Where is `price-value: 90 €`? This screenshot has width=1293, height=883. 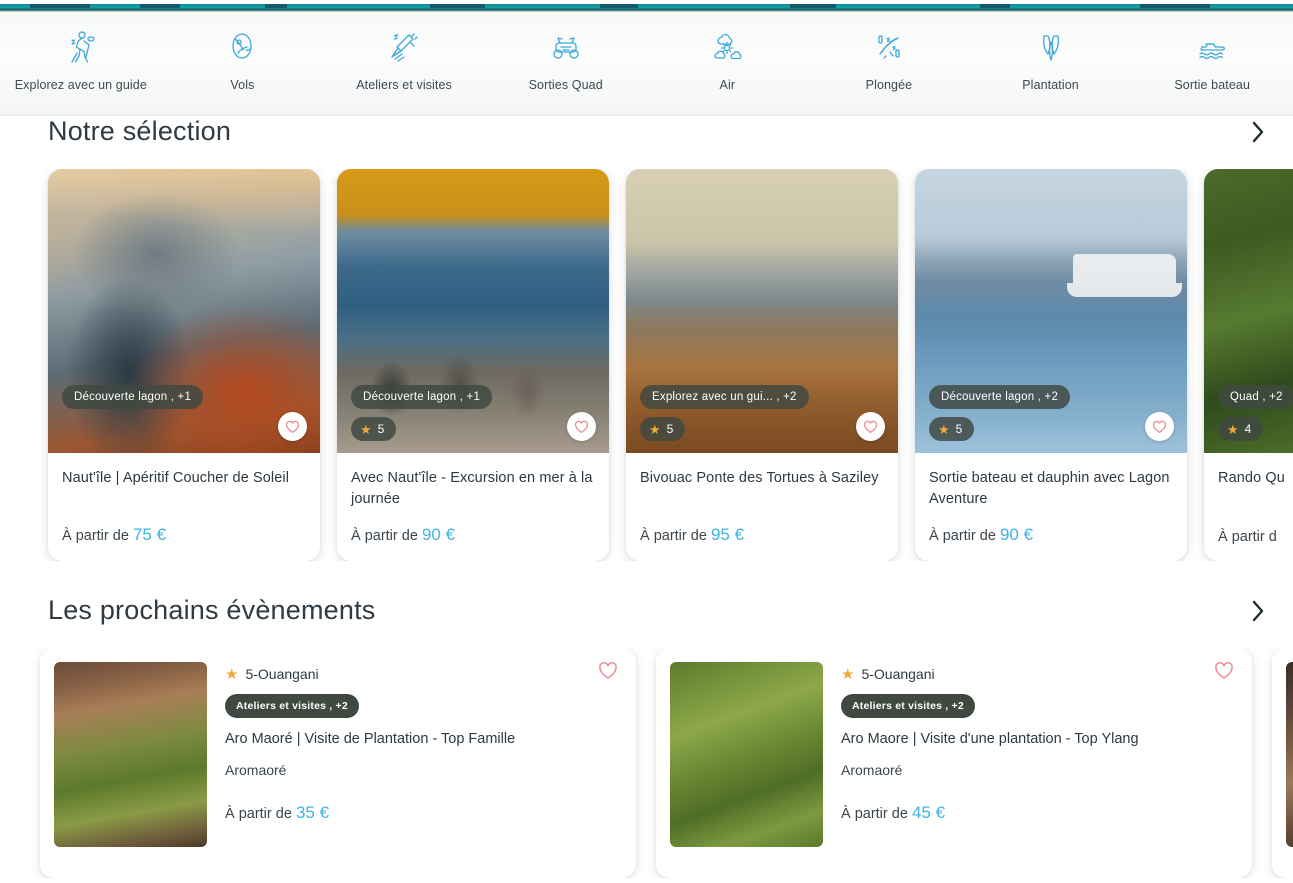 price-value: 90 € is located at coordinates (1016, 534).